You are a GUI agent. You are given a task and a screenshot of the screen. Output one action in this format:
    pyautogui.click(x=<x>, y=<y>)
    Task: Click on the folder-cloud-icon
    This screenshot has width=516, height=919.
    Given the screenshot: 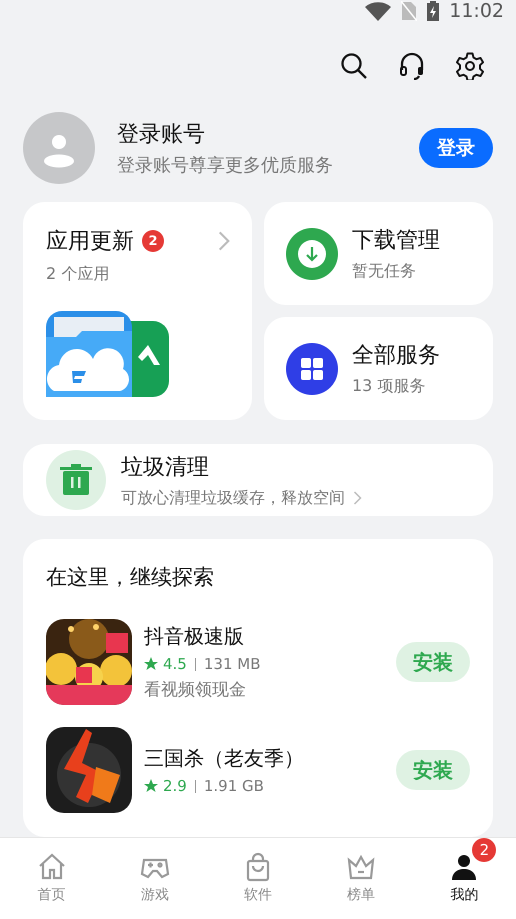 What is the action you would take?
    pyautogui.click(x=89, y=354)
    